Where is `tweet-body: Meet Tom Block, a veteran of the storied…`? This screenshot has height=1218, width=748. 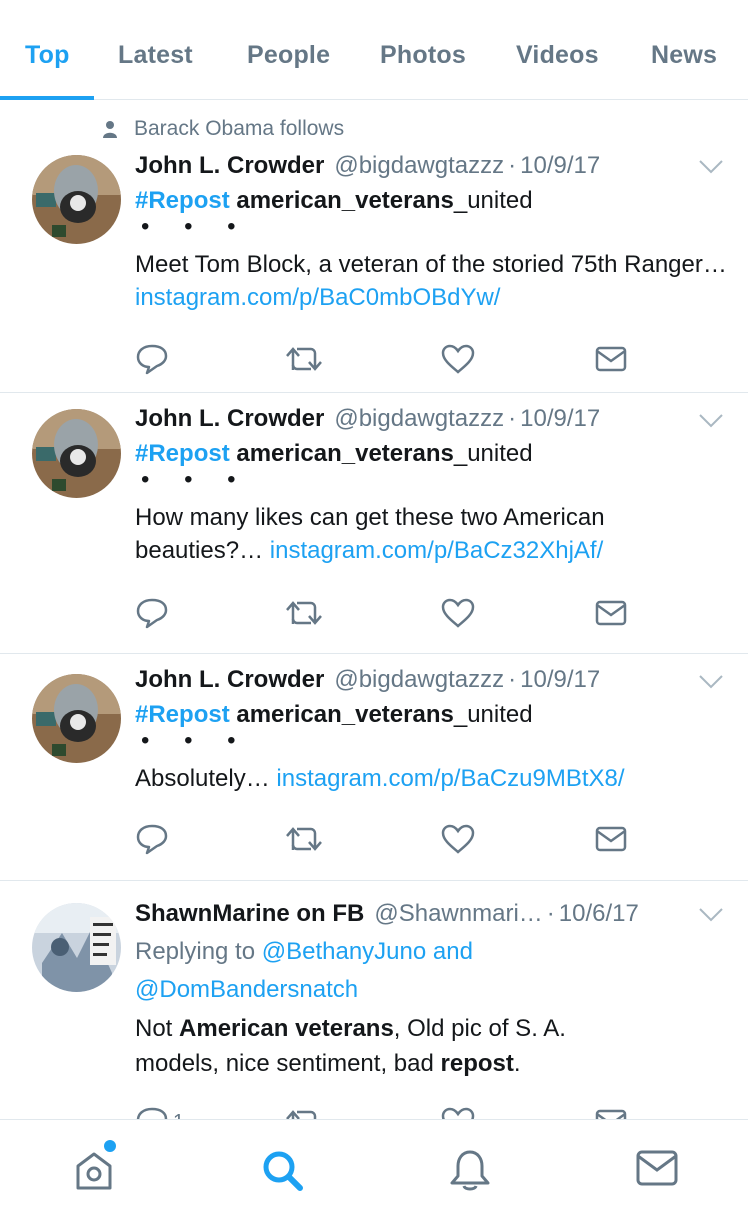 tweet-body: Meet Tom Block, a veteran of the storied… is located at coordinates (431, 281).